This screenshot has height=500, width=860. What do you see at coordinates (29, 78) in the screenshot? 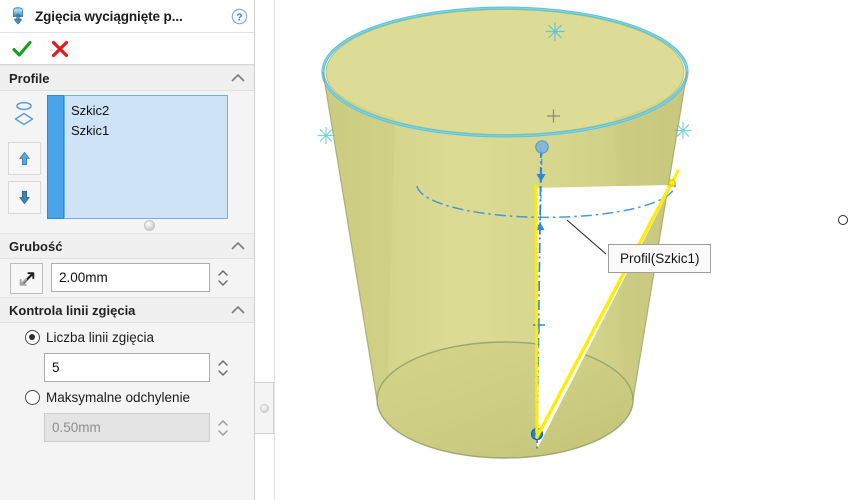
I see `group-title-profile: Profile` at bounding box center [29, 78].